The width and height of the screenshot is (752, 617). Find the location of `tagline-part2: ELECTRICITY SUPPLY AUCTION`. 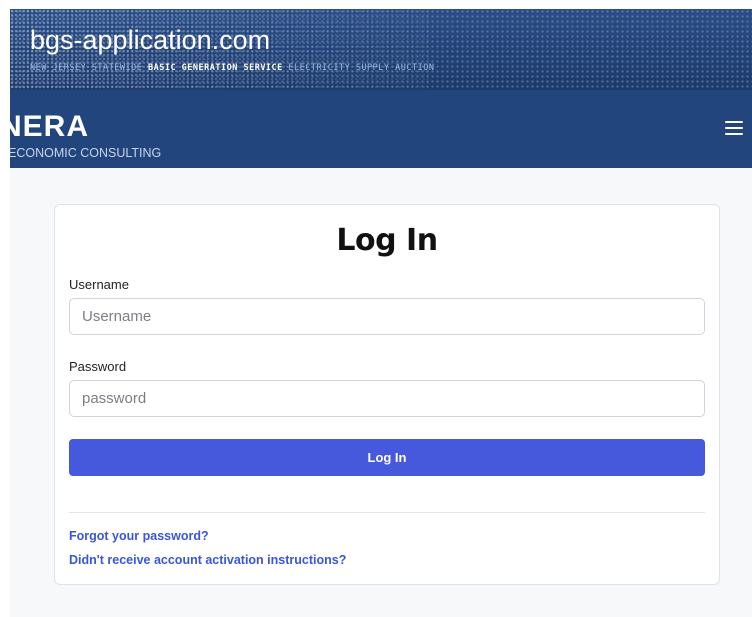

tagline-part2: ELECTRICITY SUPPLY AUCTION is located at coordinates (358, 68).